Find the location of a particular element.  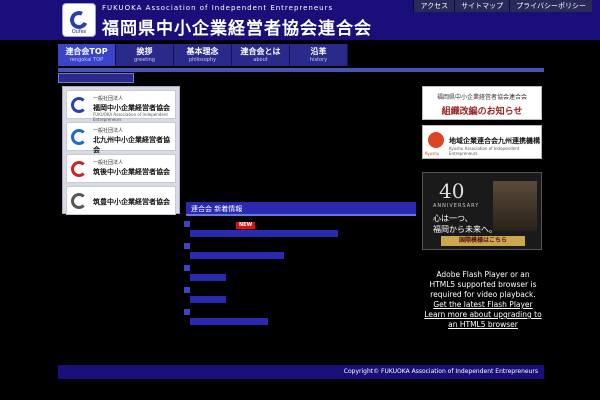

nav-item-about: 連合会とは about is located at coordinates (261, 55).